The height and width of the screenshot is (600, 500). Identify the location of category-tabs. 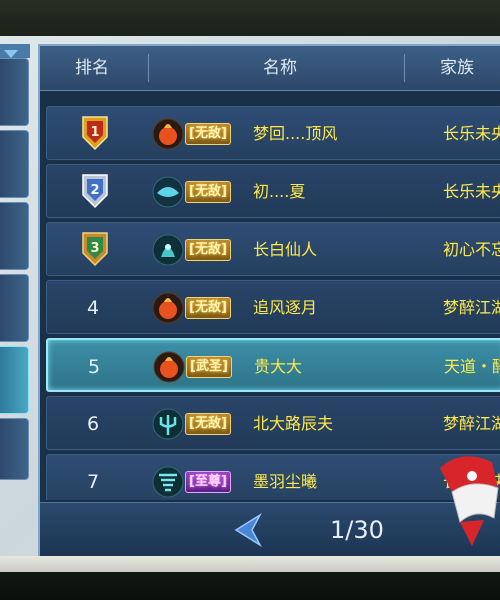
(15, 298).